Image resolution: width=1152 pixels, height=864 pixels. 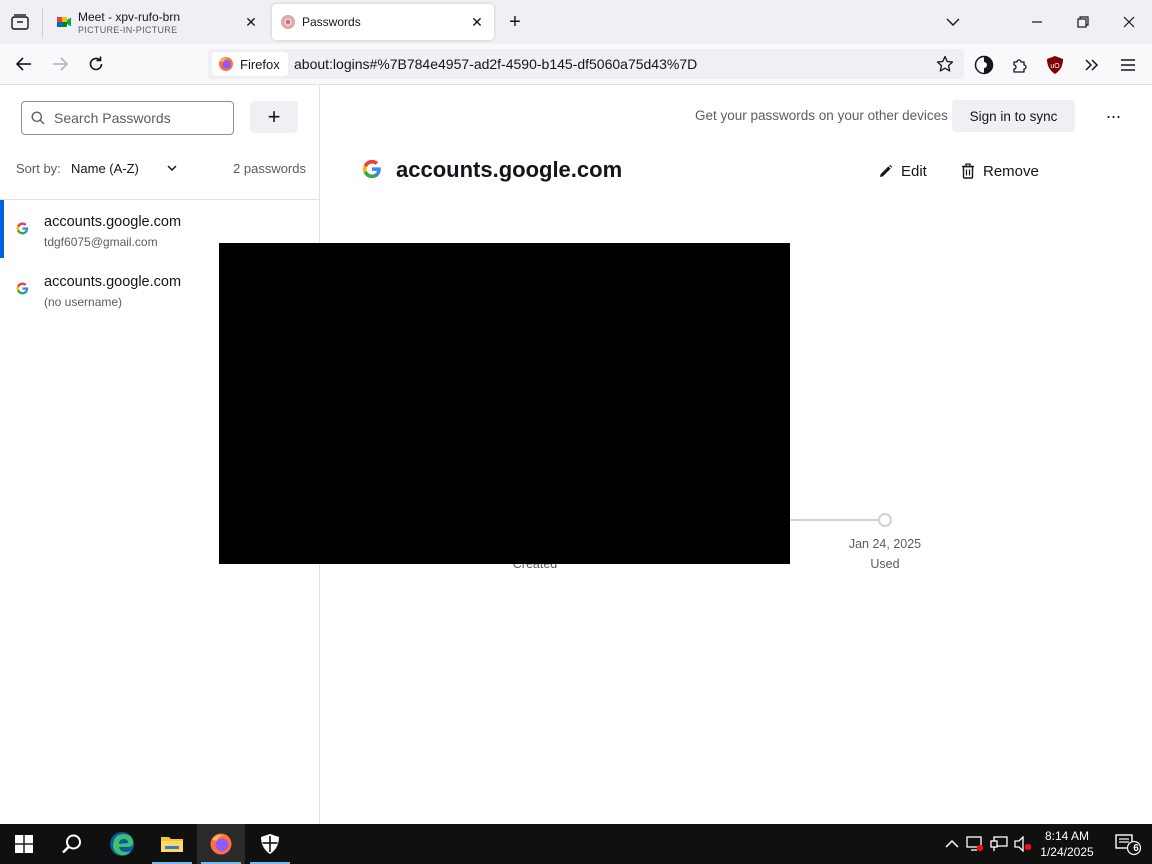 What do you see at coordinates (515, 22) in the screenshot?
I see `new-tab-button: +` at bounding box center [515, 22].